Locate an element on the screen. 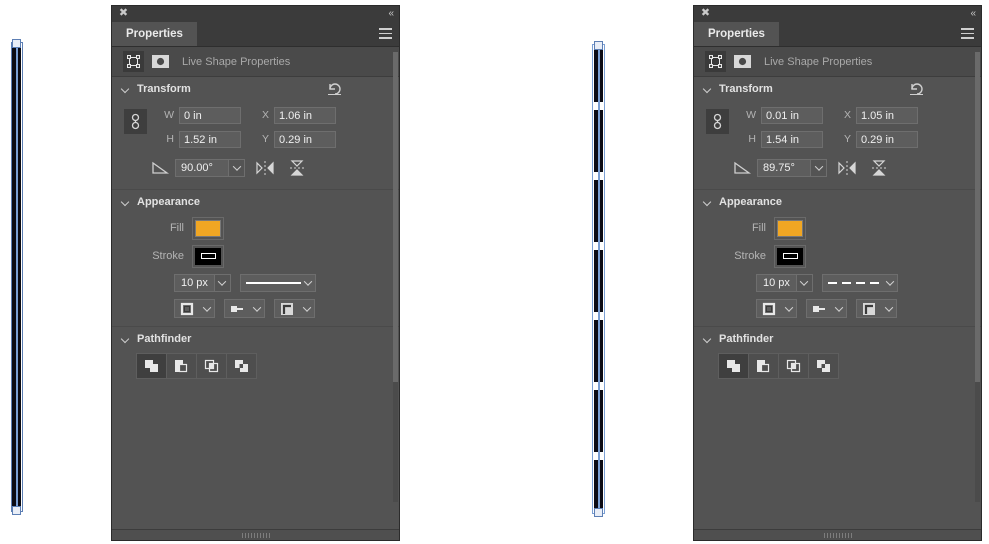 The image size is (989, 544). rotation-angle-input: 90.00° is located at coordinates (210, 168).